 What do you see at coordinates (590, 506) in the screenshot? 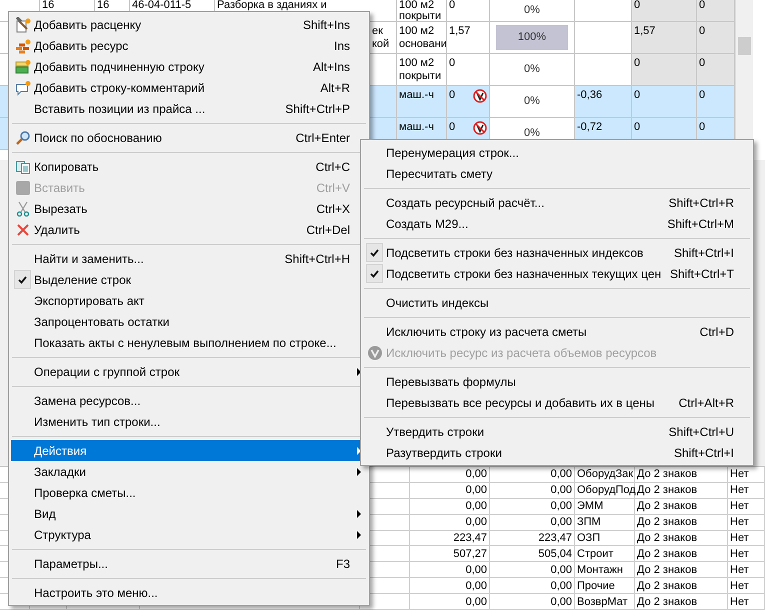
I see `table-cell: ЭММ` at bounding box center [590, 506].